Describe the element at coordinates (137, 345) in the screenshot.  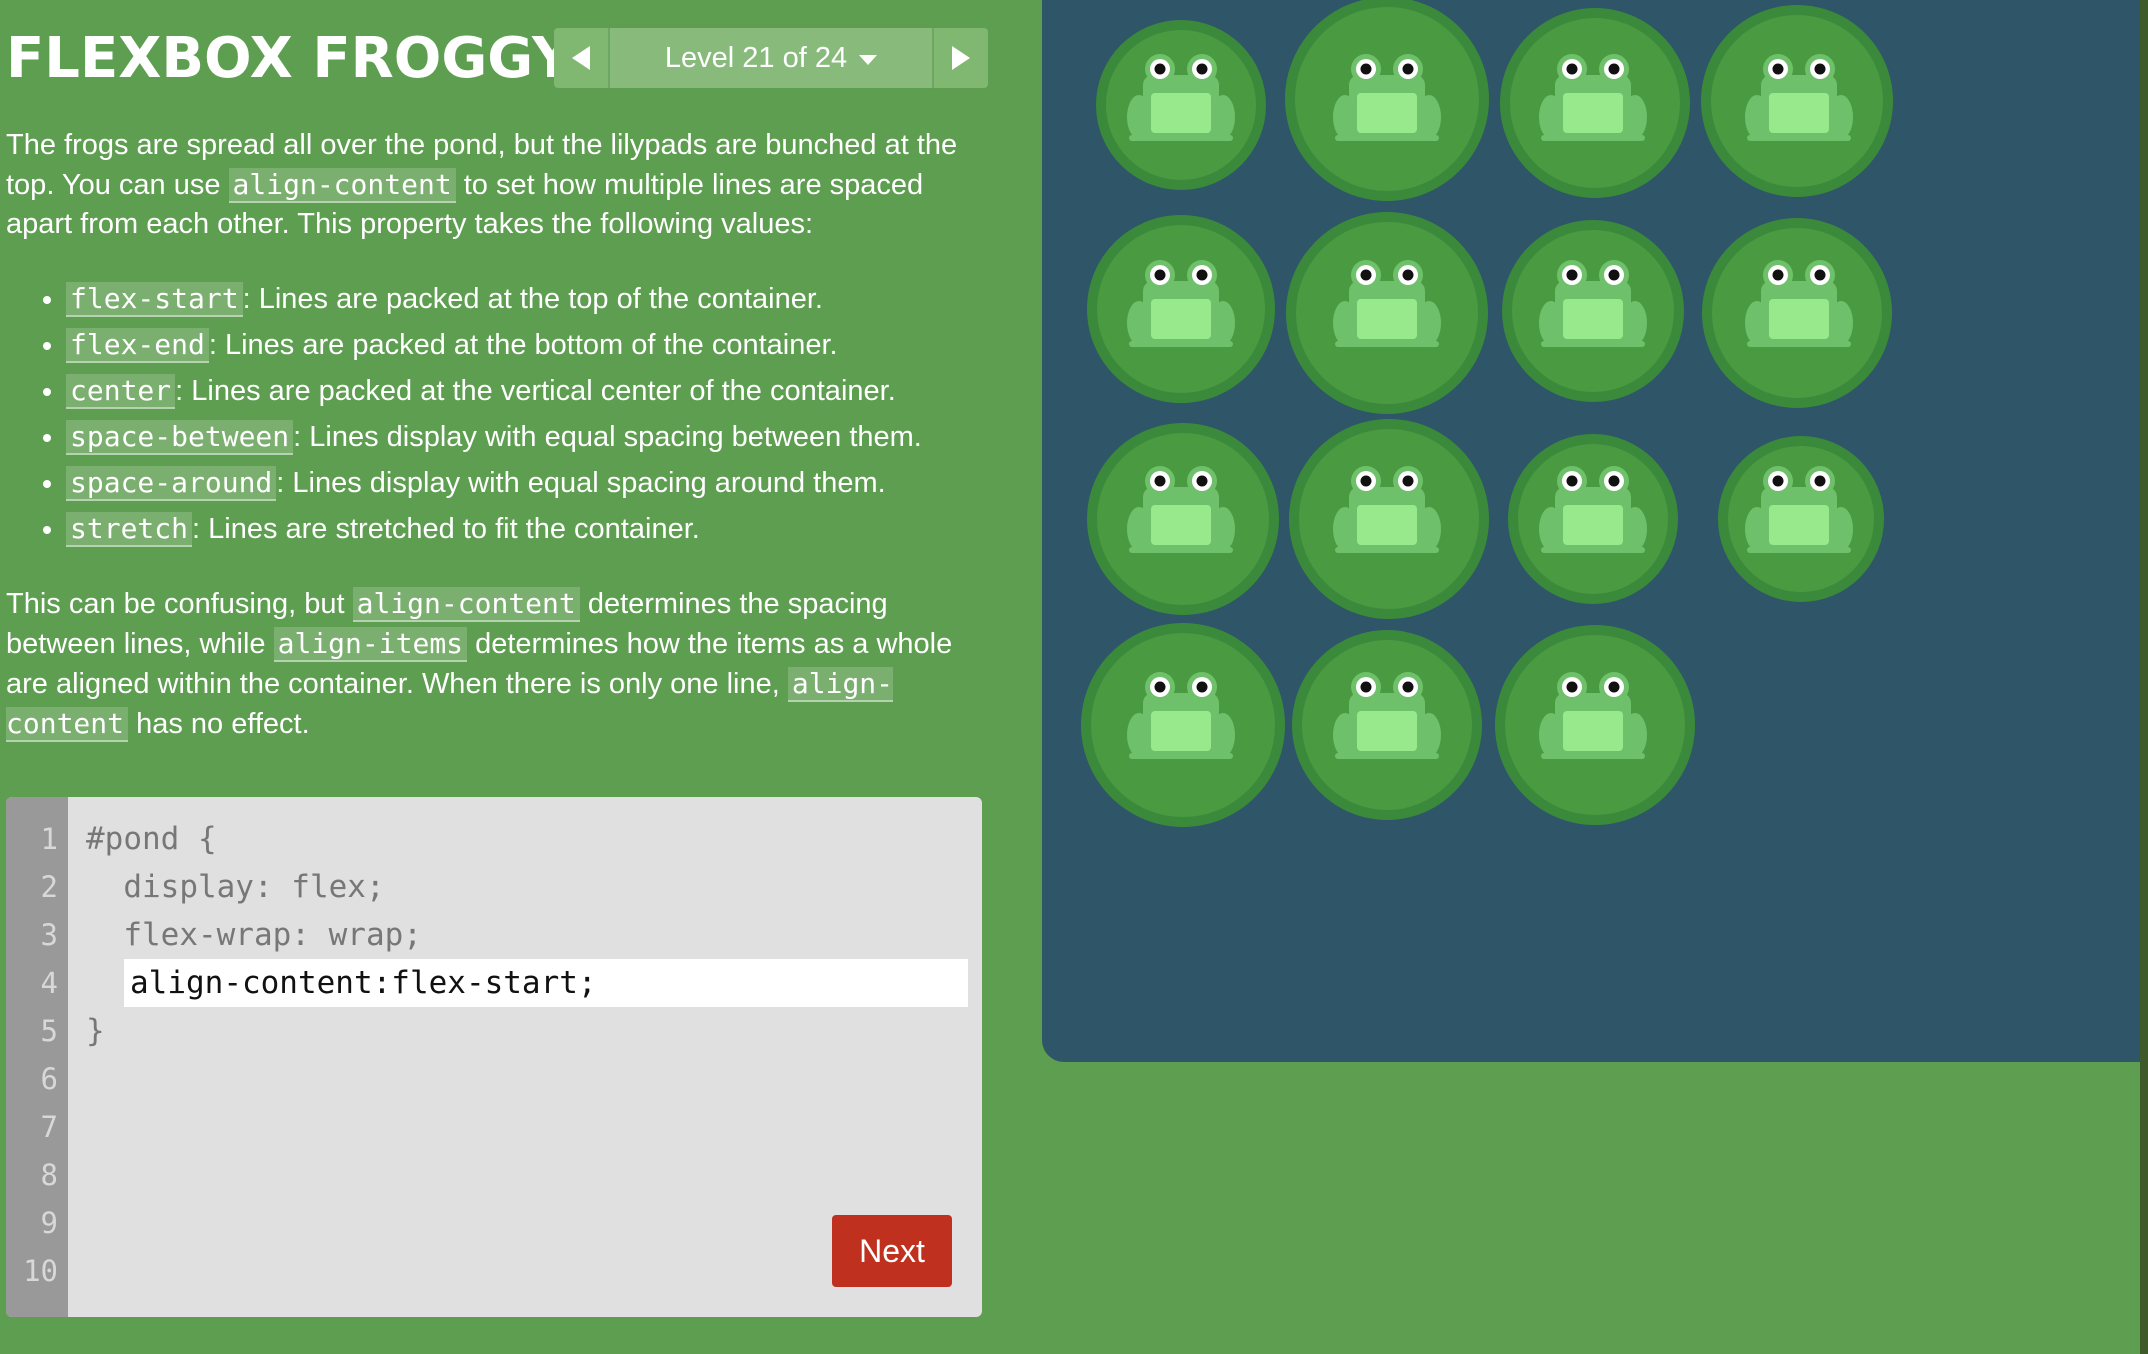
I see `code-term: flex-end` at that location.